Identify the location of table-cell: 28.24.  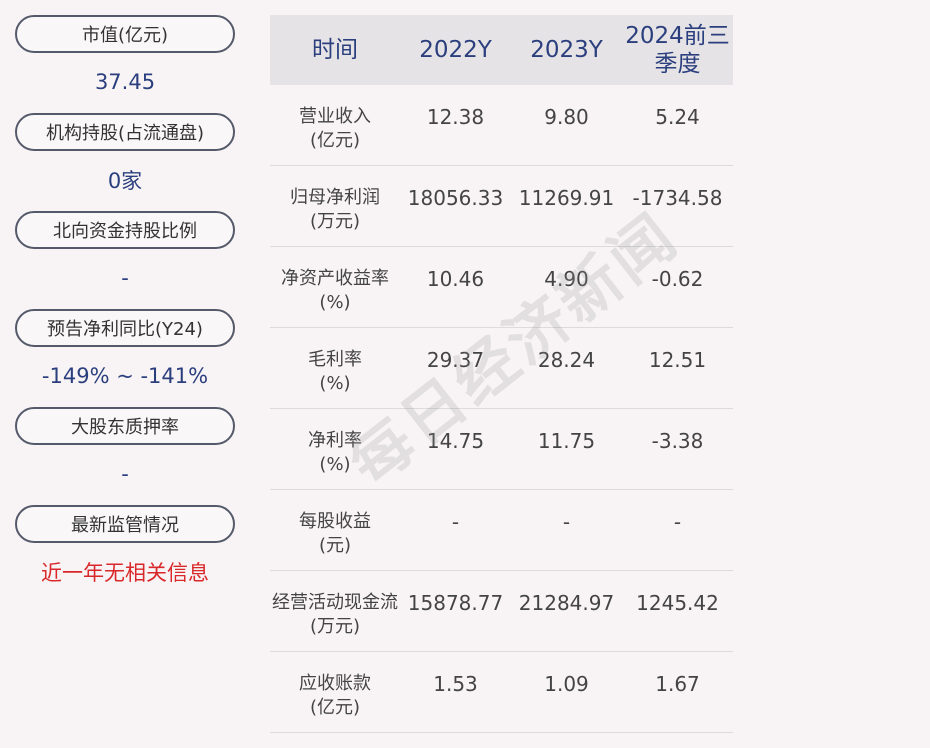
(566, 360).